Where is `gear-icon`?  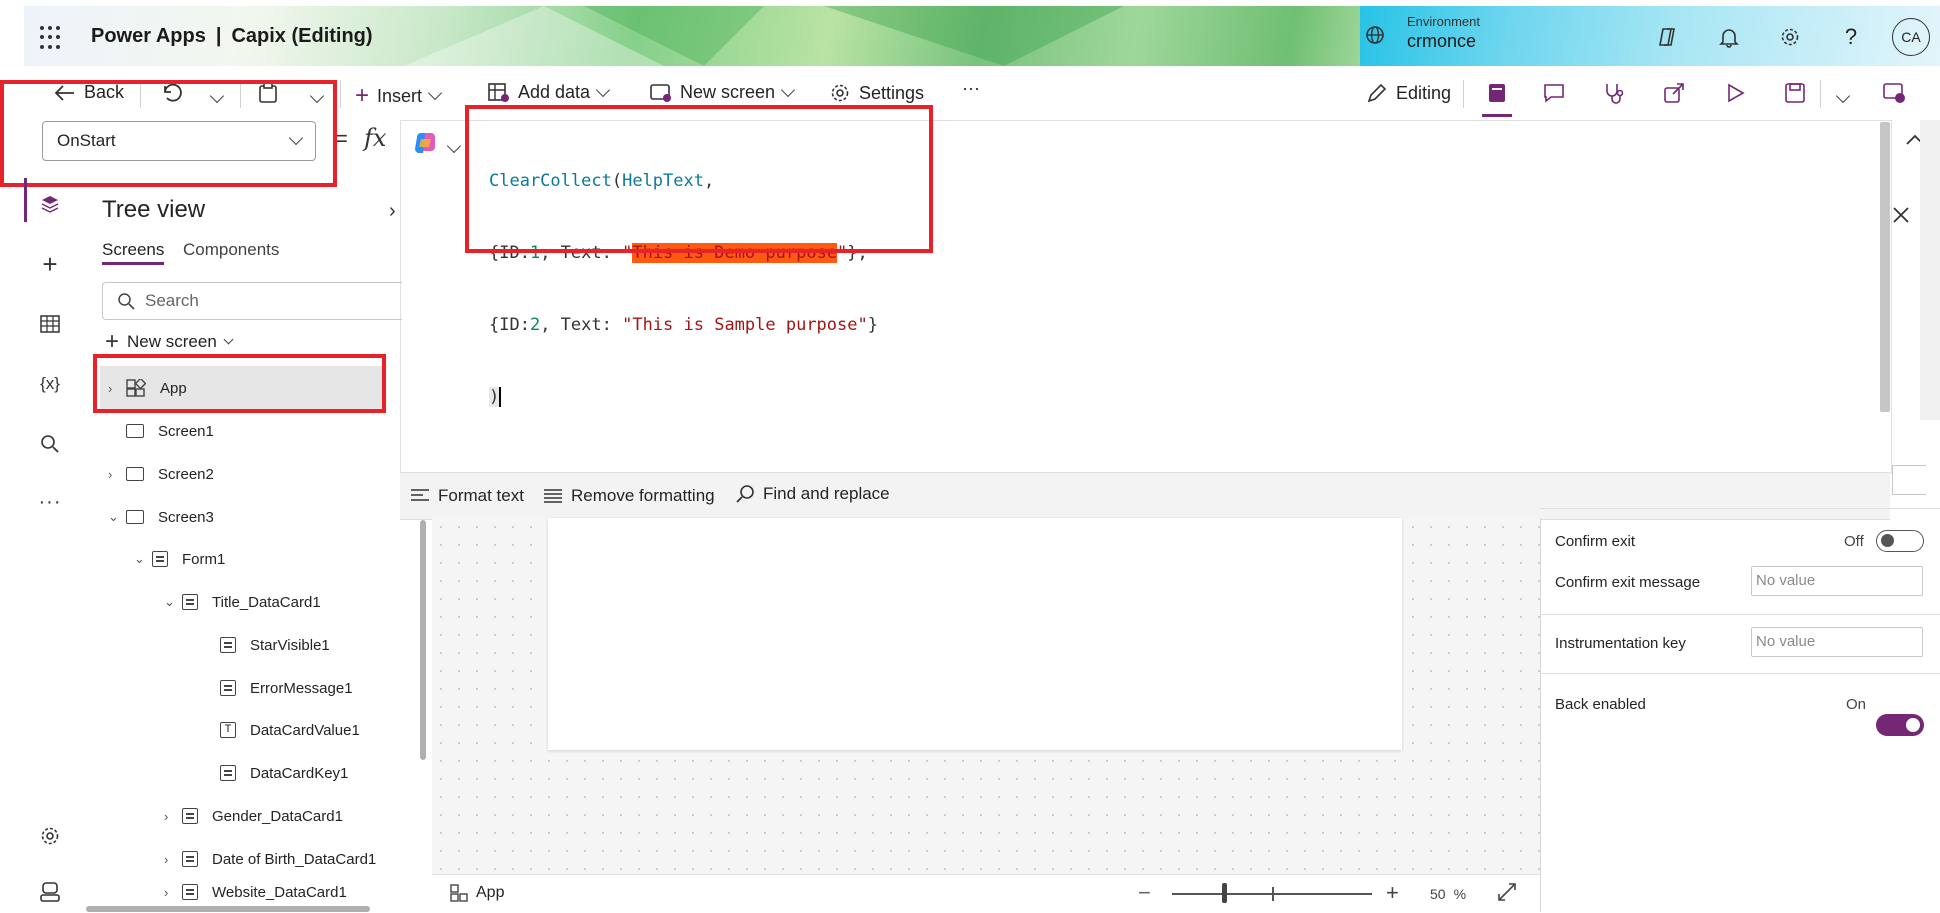 gear-icon is located at coordinates (840, 93).